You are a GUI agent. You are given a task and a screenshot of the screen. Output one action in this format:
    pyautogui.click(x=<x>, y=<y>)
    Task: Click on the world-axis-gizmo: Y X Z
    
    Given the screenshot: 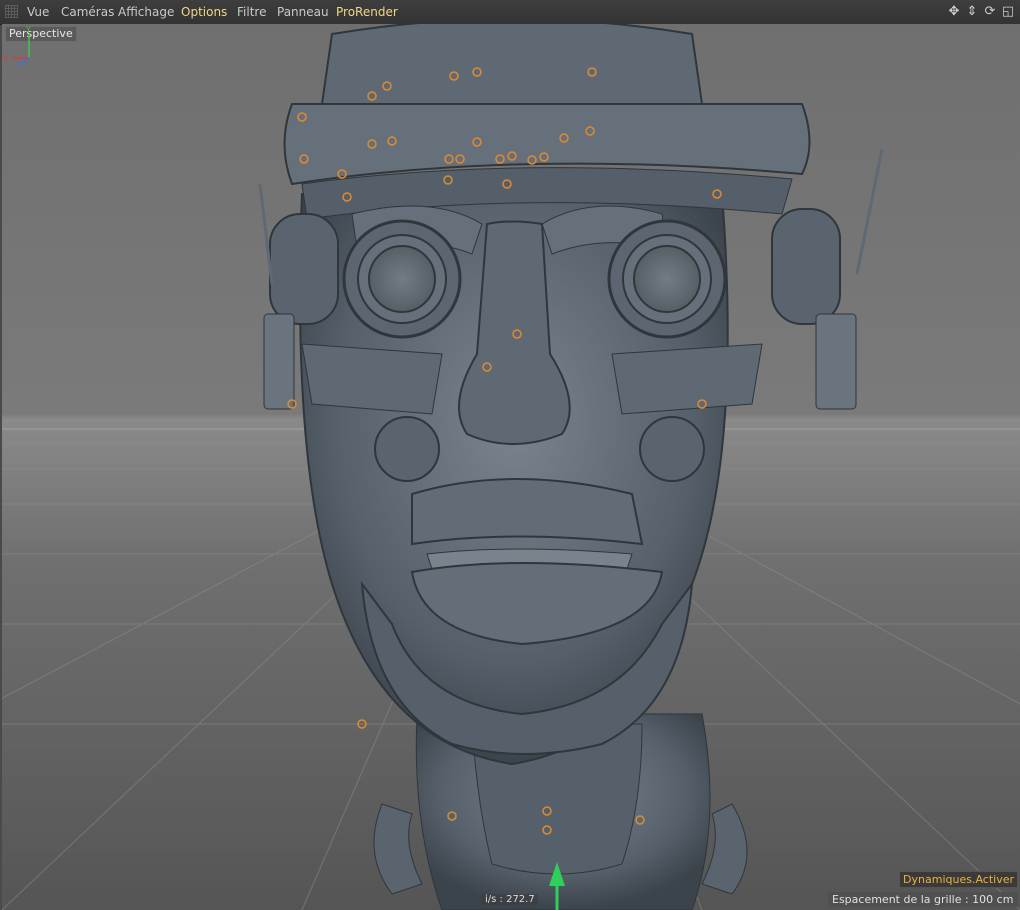 What is the action you would take?
    pyautogui.click(x=17, y=46)
    